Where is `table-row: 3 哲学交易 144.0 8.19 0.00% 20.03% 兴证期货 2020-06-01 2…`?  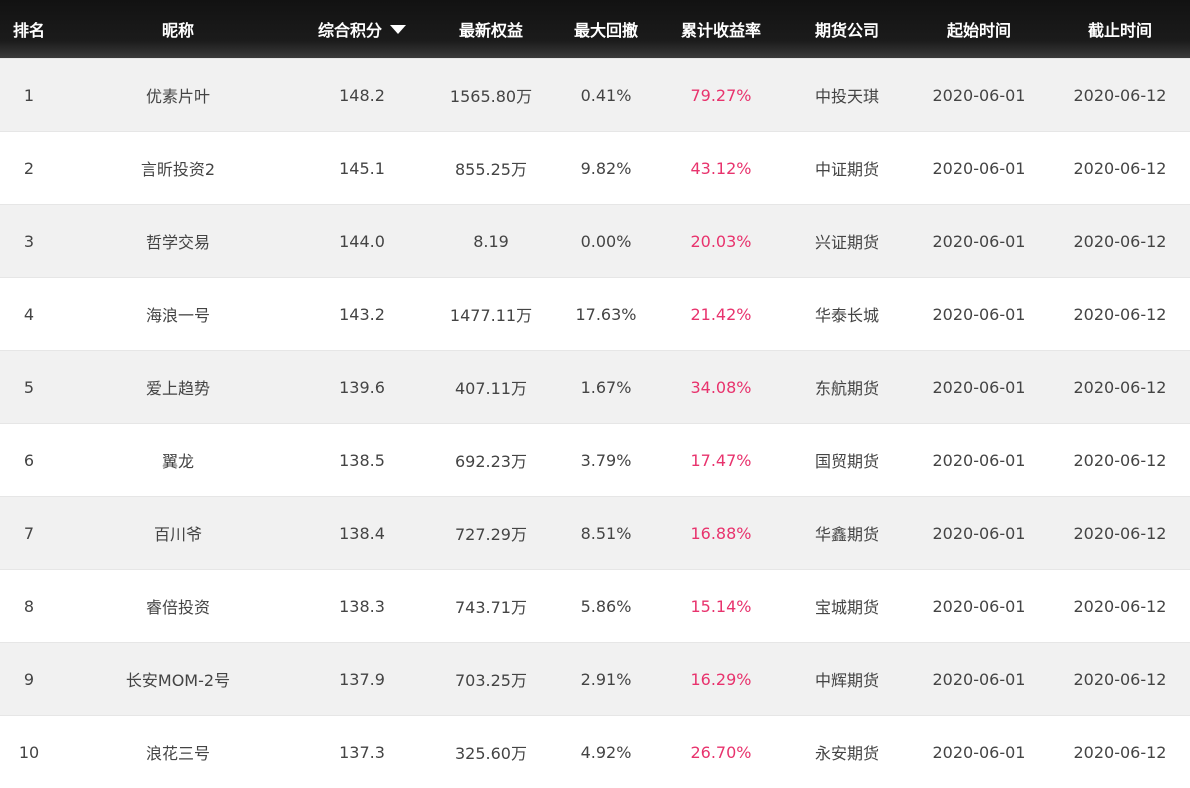
table-row: 3 哲学交易 144.0 8.19 0.00% 20.03% 兴证期货 2020-06-01 2… is located at coordinates (595, 240).